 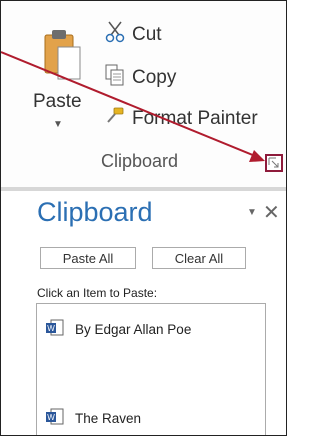 What do you see at coordinates (88, 258) in the screenshot?
I see `paste-all-button: Paste All` at bounding box center [88, 258].